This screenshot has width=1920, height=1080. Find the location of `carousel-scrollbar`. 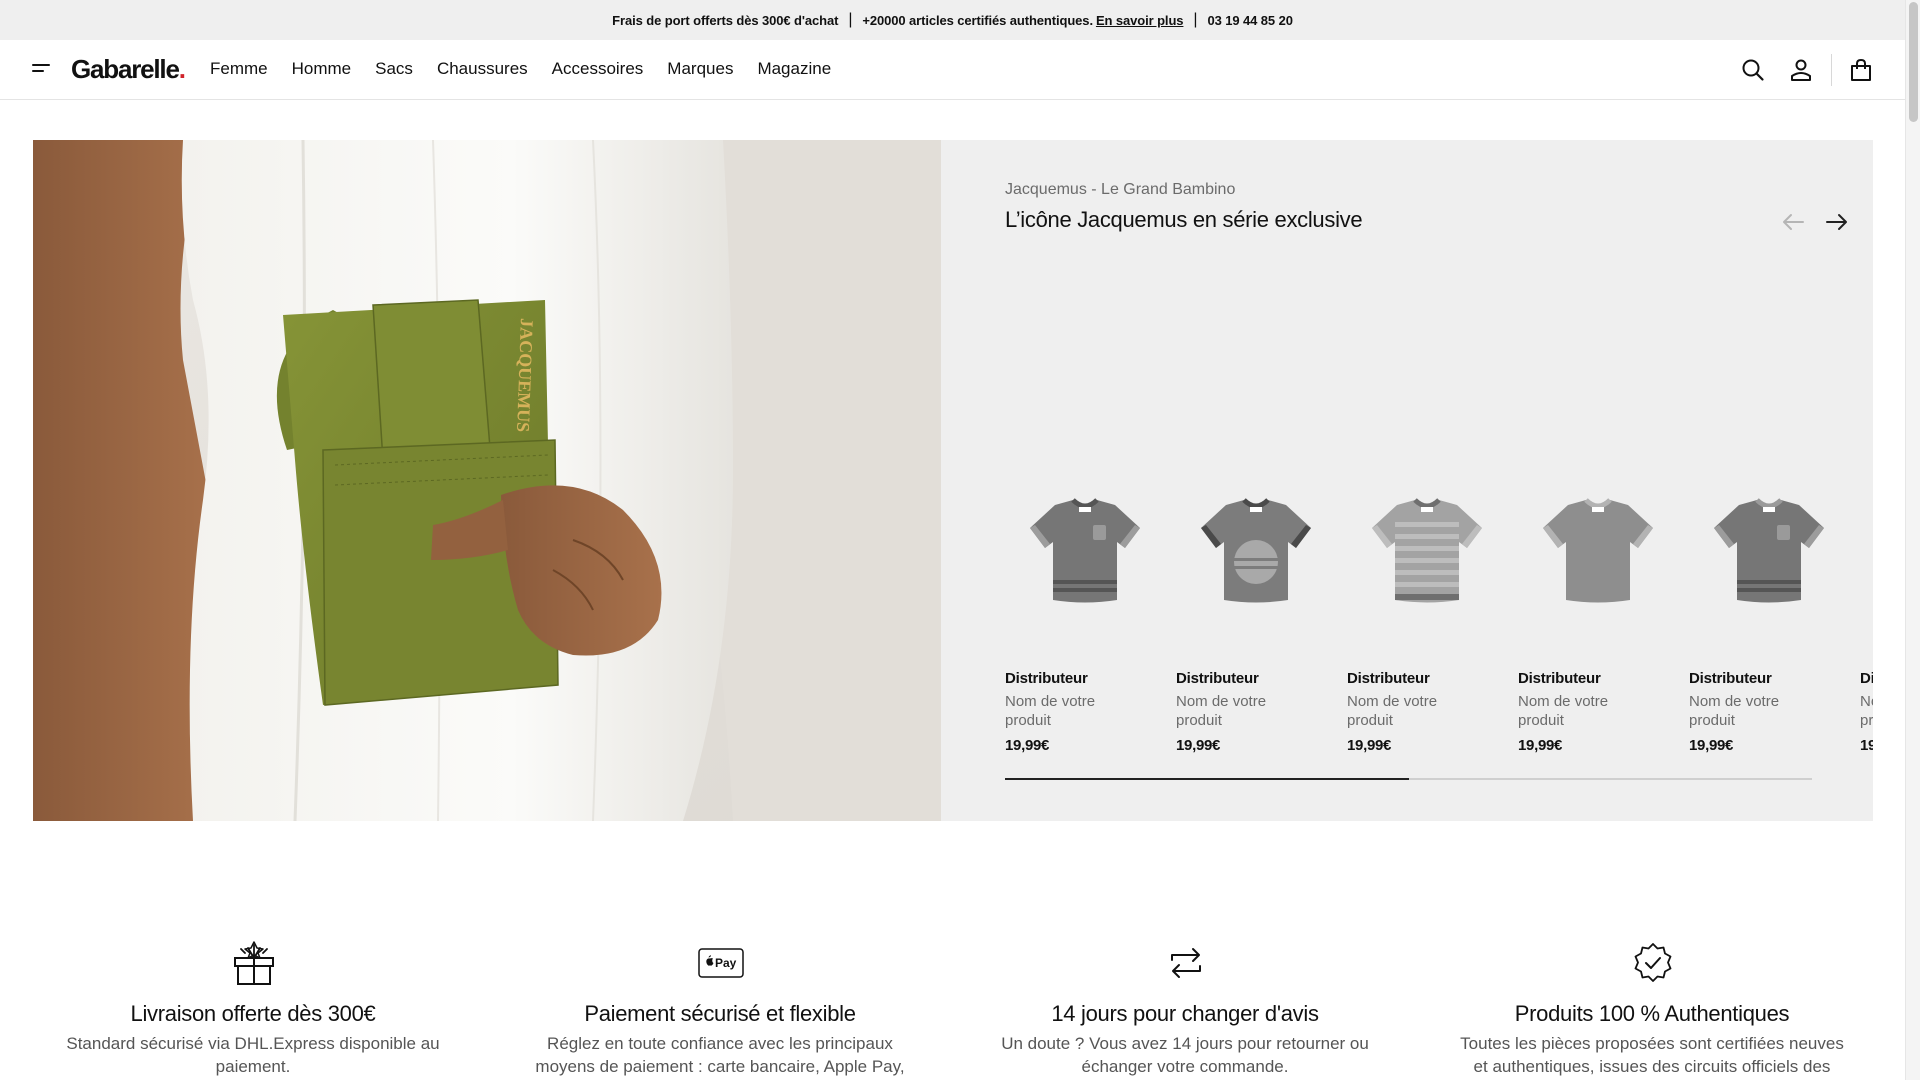

carousel-scrollbar is located at coordinates (1408, 779).